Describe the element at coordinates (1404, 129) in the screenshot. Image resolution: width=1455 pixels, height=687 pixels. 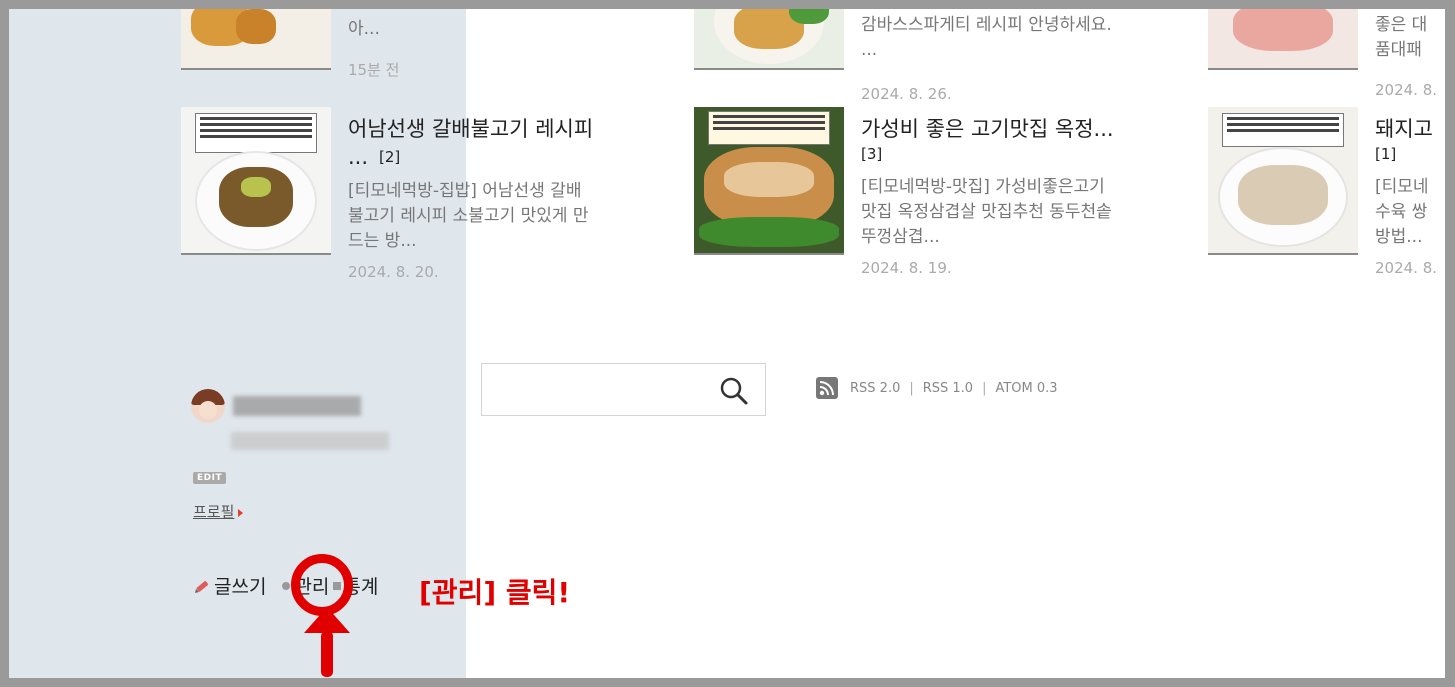
I see `post-title: 돼지고` at that location.